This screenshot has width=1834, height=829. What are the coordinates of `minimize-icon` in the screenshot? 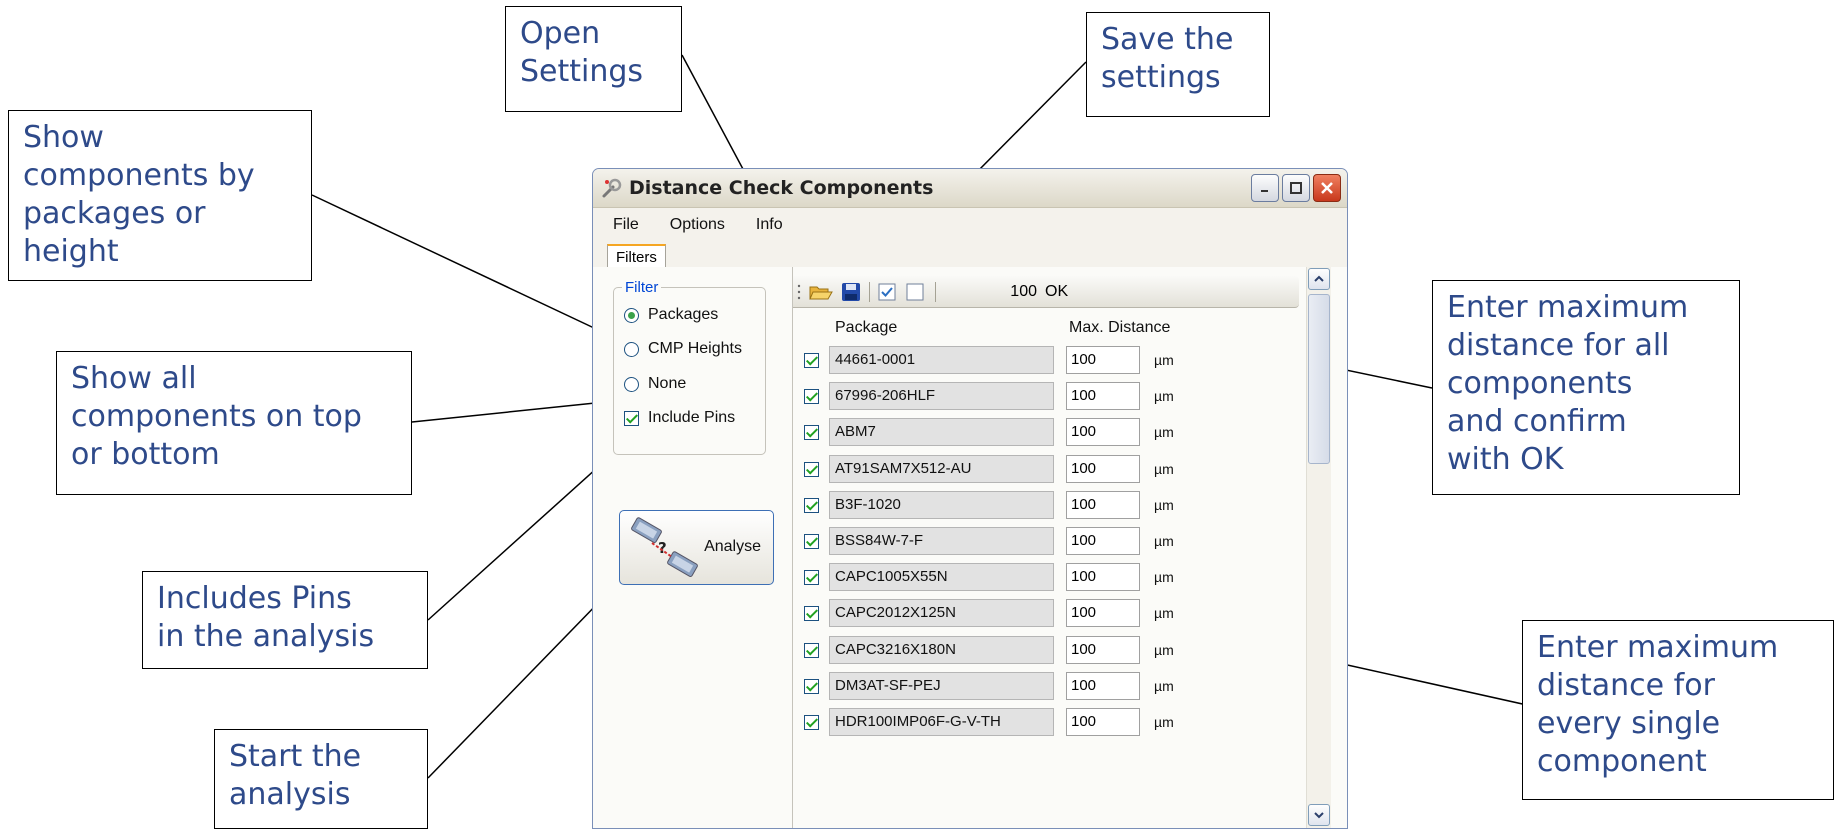 It's located at (1264, 191).